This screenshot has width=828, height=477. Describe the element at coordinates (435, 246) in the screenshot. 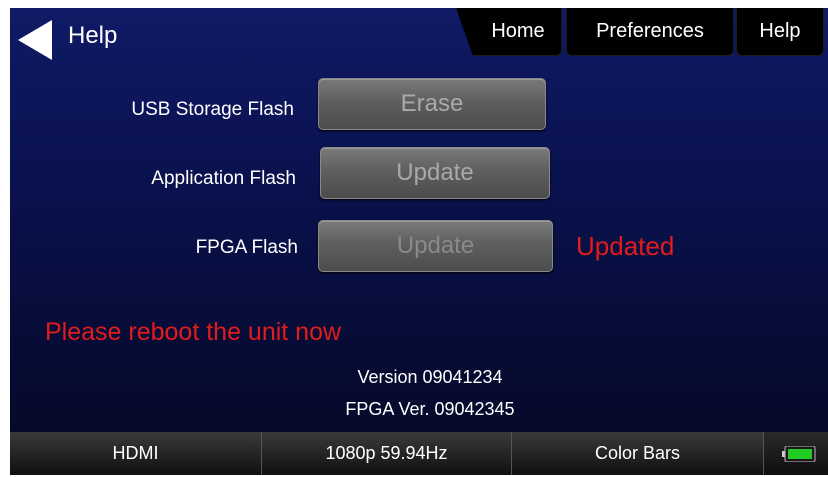

I see `fpga-update-button: Update` at that location.